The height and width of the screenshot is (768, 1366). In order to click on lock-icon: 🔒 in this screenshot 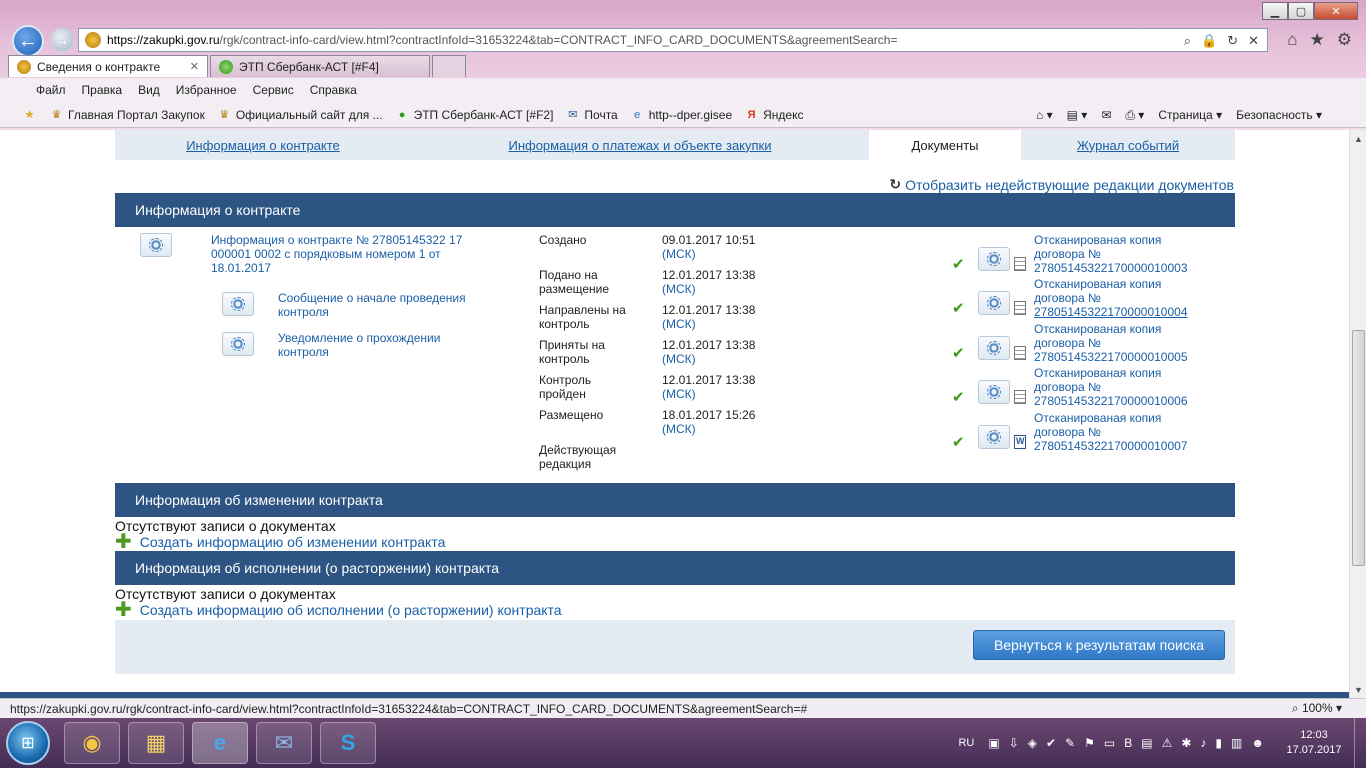, I will do `click(1209, 41)`.